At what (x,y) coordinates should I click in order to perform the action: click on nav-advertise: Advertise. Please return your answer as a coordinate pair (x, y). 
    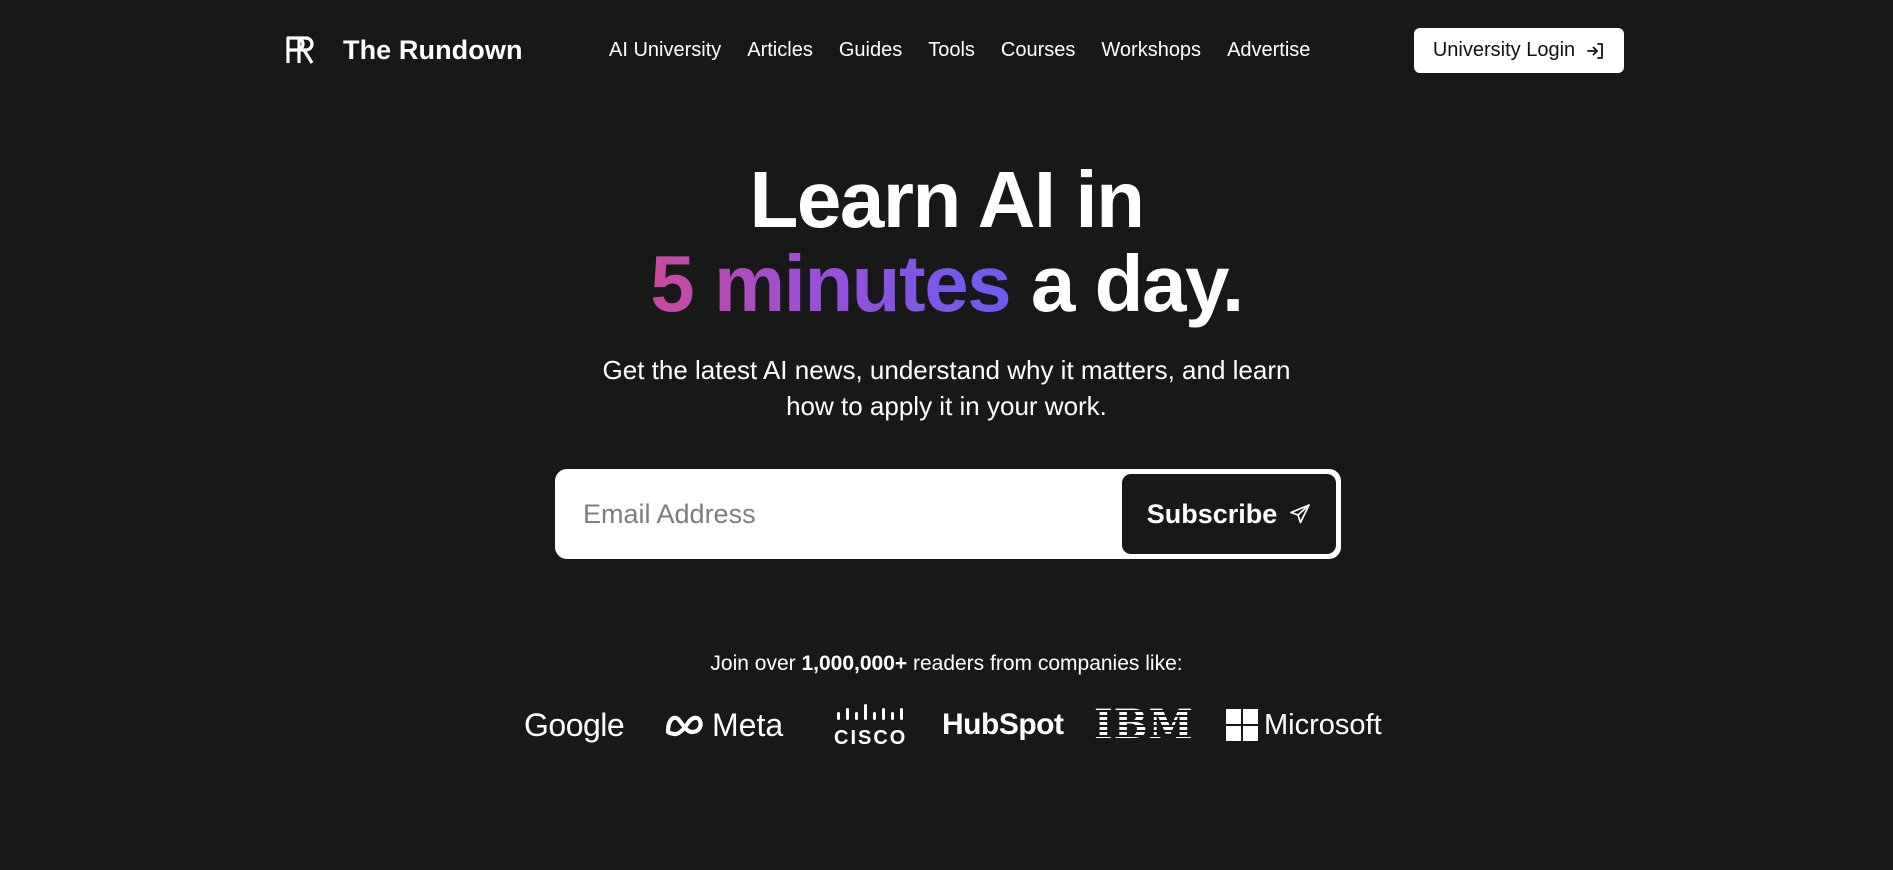
    Looking at the image, I should click on (1268, 50).